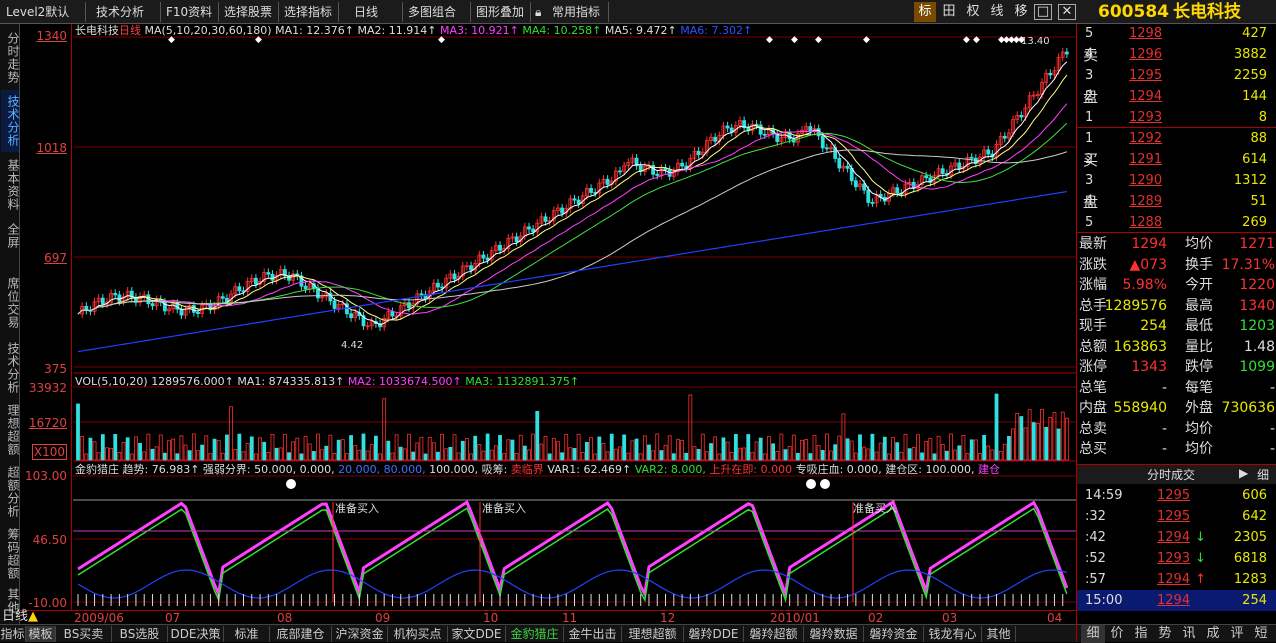 The image size is (1276, 643). Describe the element at coordinates (140, 634) in the screenshot. I see `indicator-tab: BS选股` at that location.